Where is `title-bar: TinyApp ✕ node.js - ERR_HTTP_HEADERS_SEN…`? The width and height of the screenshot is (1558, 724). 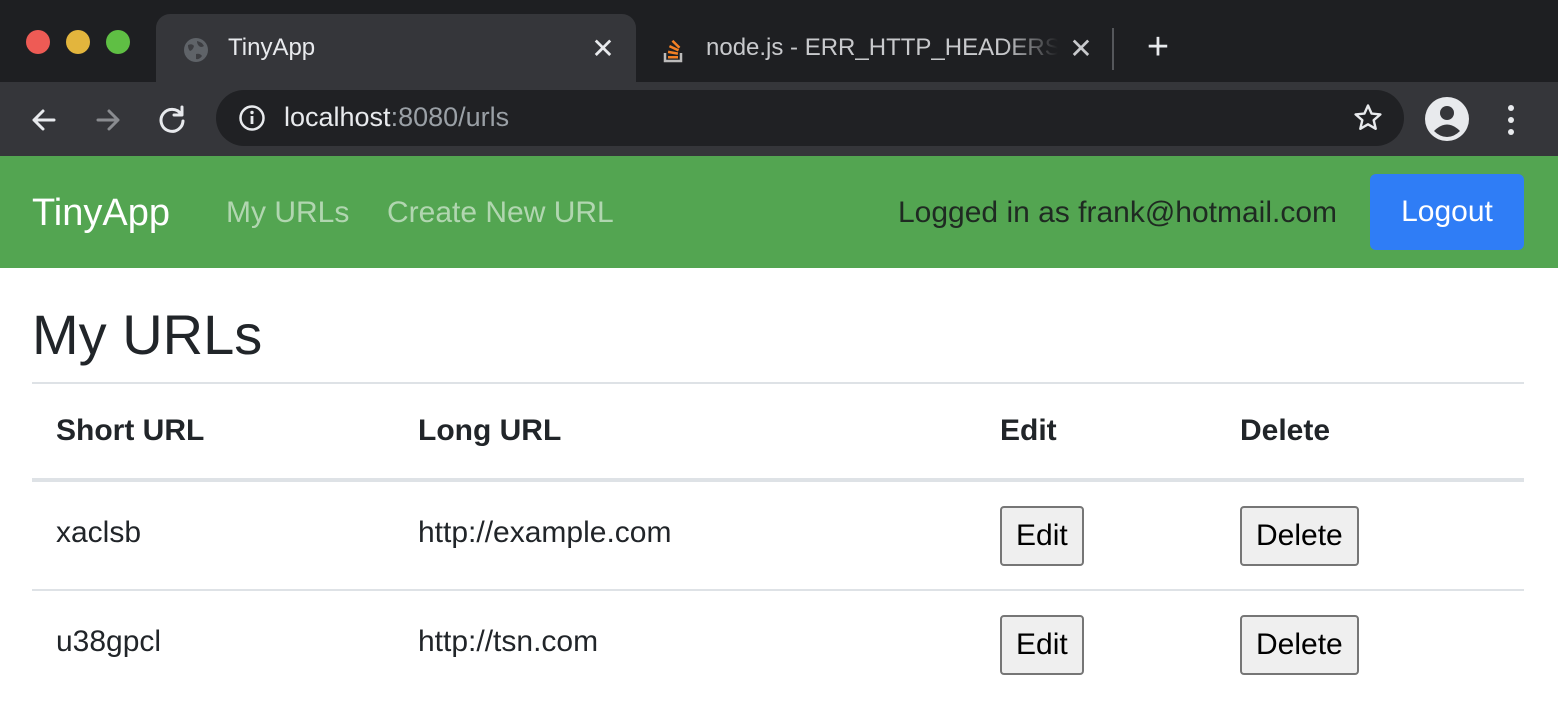 title-bar: TinyApp ✕ node.js - ERR_HTTP_HEADERS_SEN… is located at coordinates (779, 41).